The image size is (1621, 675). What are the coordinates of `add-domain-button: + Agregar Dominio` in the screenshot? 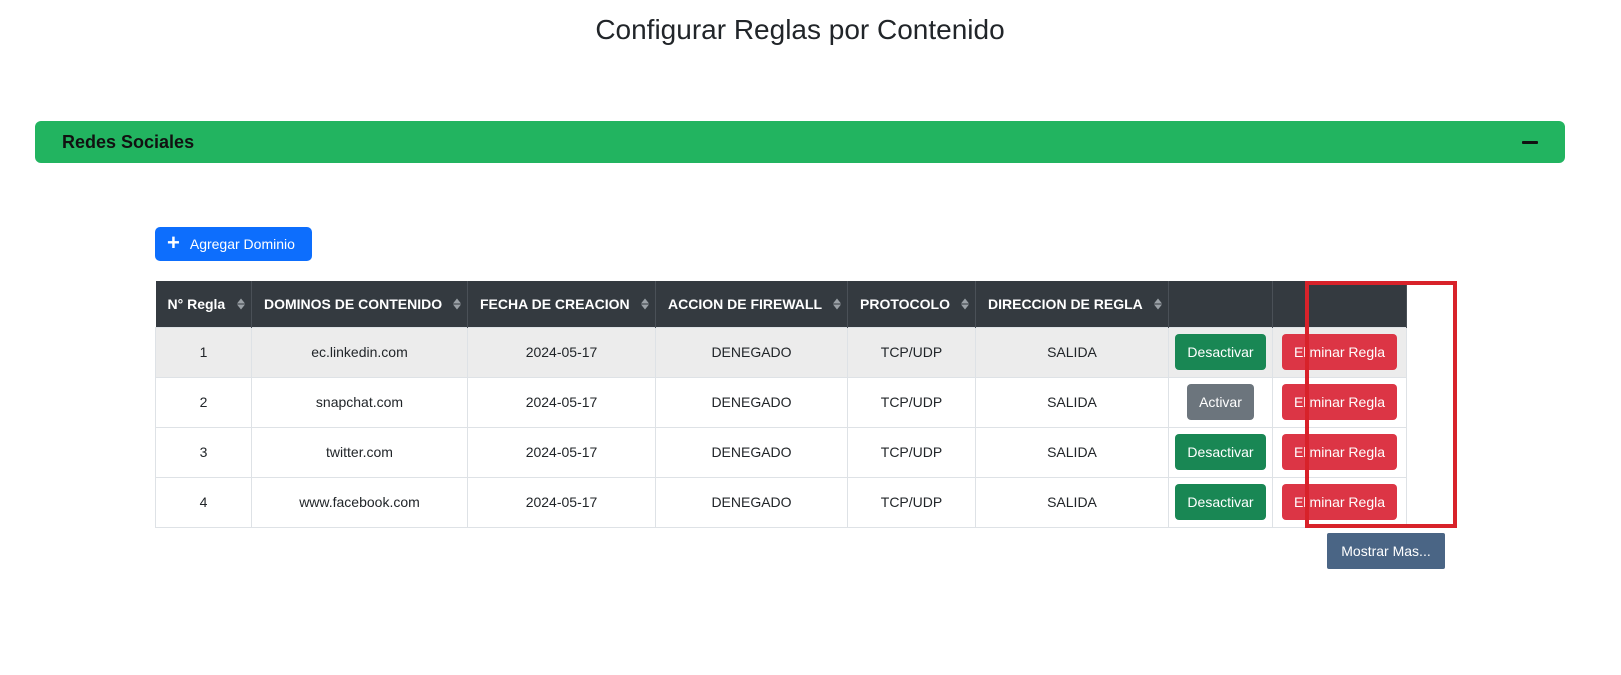 It's located at (233, 244).